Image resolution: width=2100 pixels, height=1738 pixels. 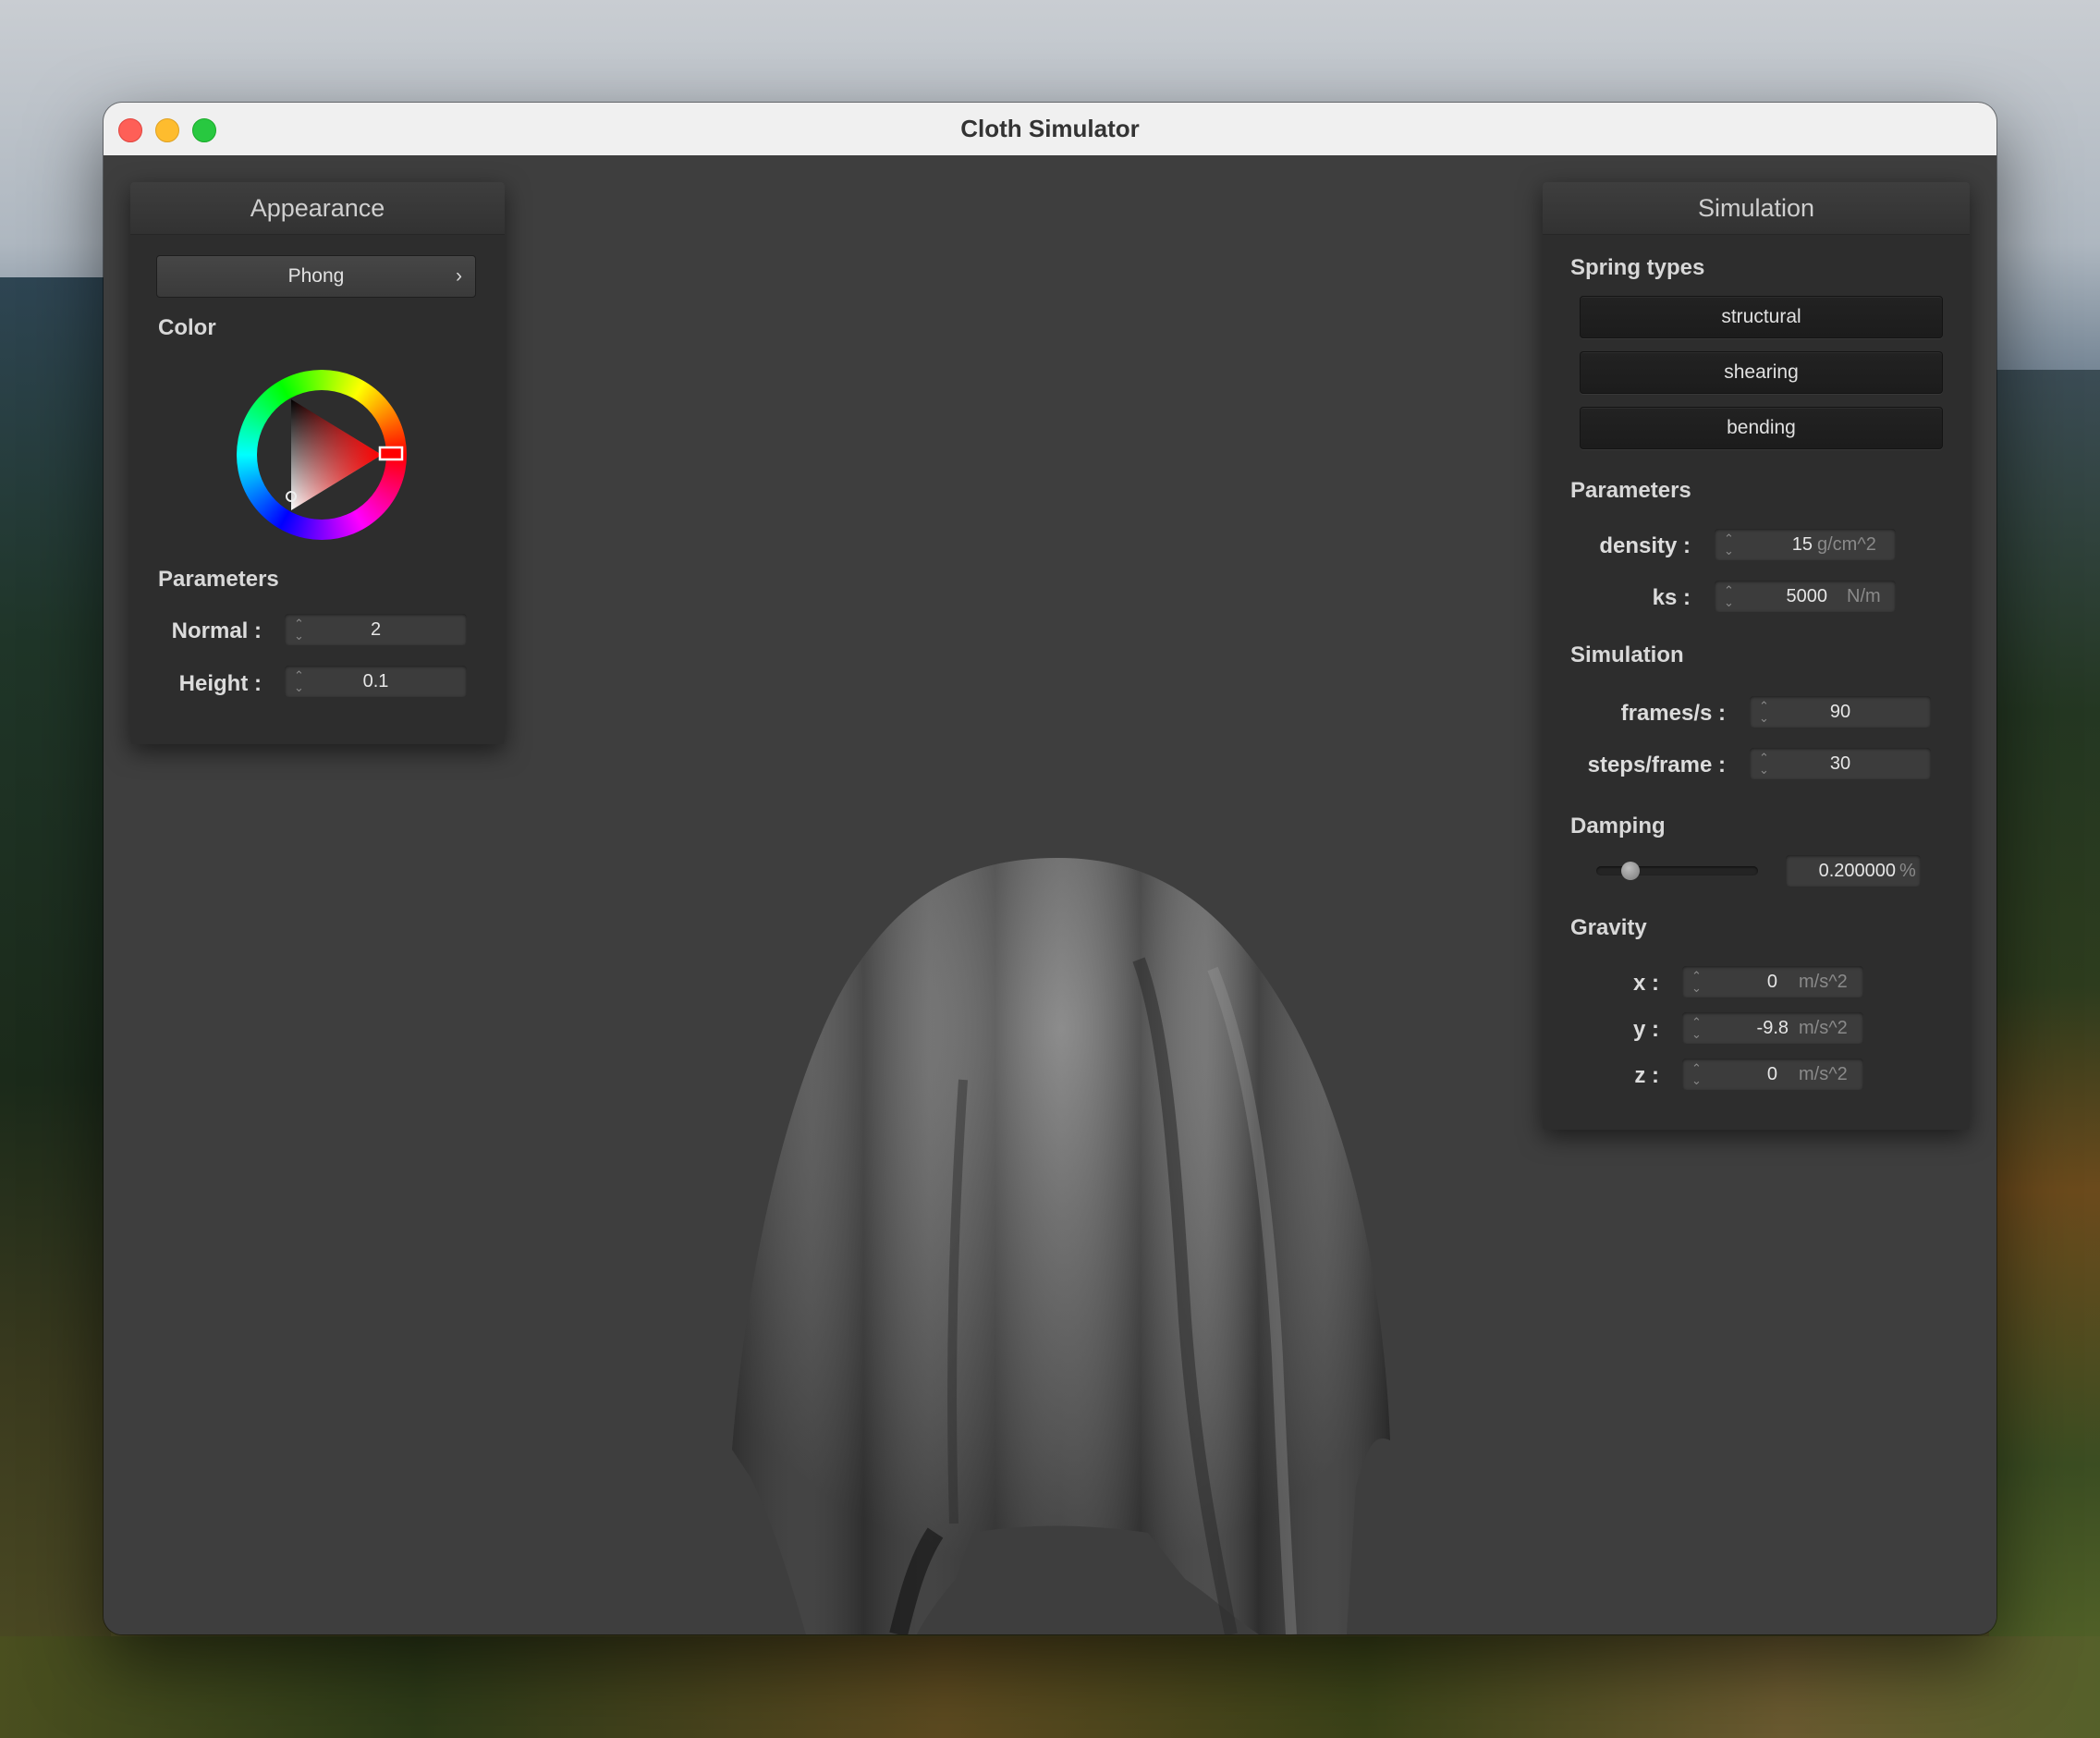 I want to click on window-title: Cloth Simulator, so click(x=1050, y=128).